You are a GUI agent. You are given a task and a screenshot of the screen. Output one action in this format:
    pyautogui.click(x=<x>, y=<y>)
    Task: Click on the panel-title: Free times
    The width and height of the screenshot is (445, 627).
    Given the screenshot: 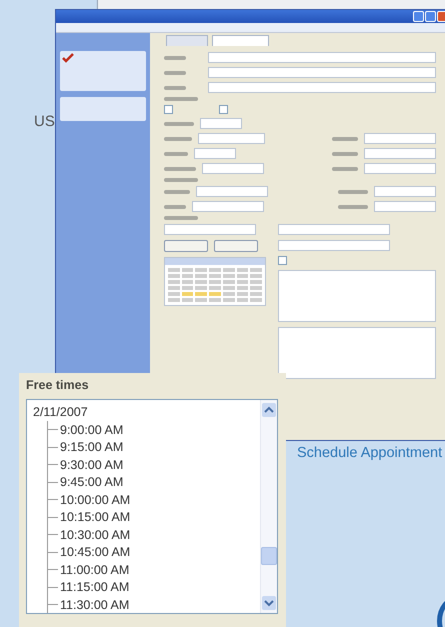 What is the action you would take?
    pyautogui.click(x=57, y=385)
    